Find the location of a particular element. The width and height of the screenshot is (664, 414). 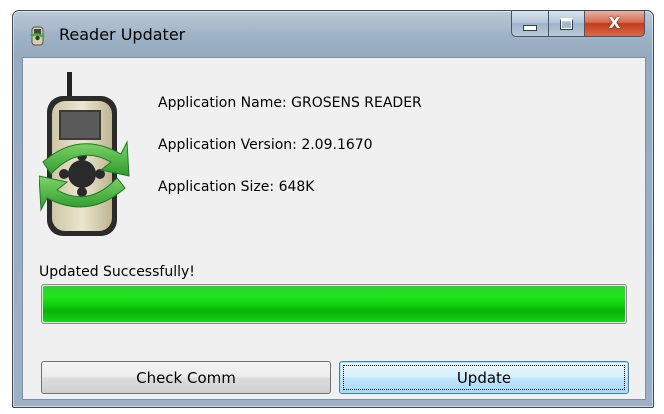

status-message: Updated Successfully! is located at coordinates (117, 272).